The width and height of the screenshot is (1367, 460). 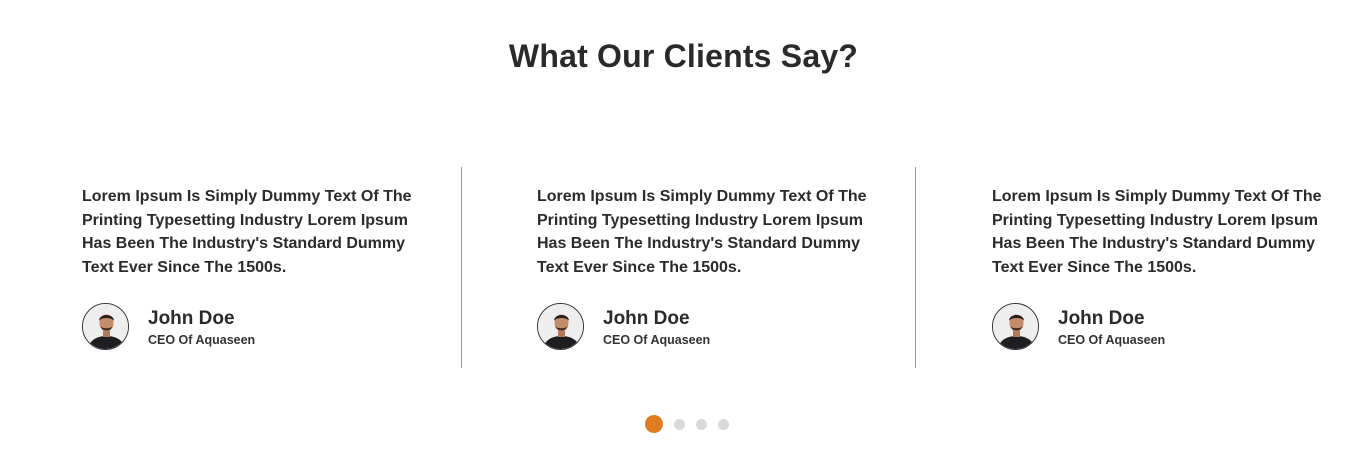 I want to click on carousel-pagination, so click(x=683, y=425).